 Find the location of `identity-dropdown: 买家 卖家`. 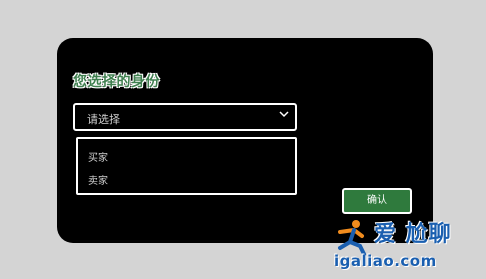

identity-dropdown: 买家 卖家 is located at coordinates (186, 166).